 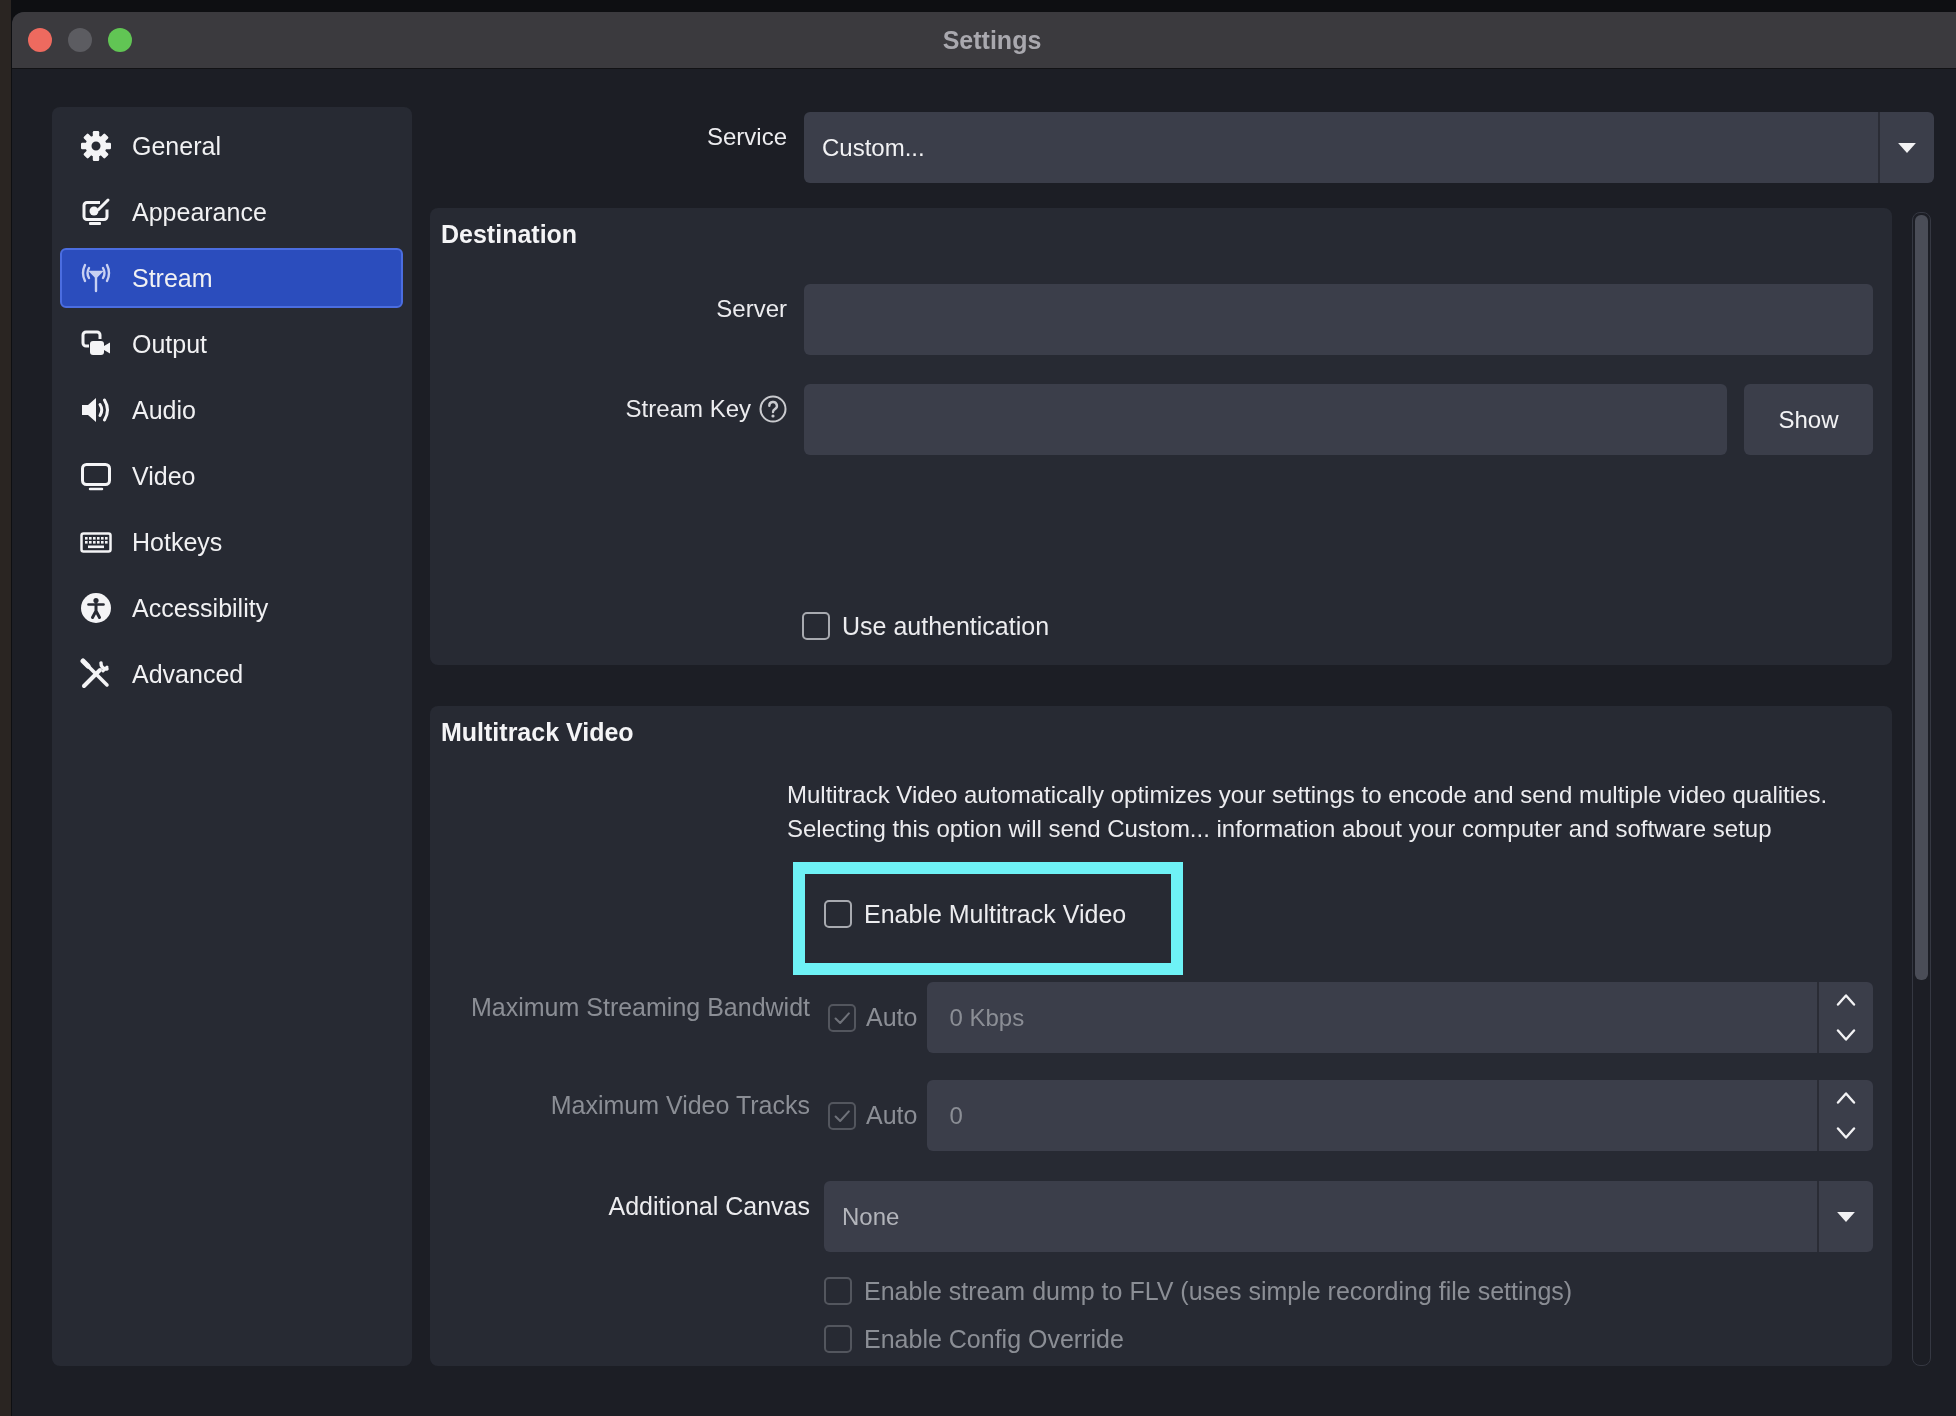 I want to click on field-label: Service, so click(x=746, y=137).